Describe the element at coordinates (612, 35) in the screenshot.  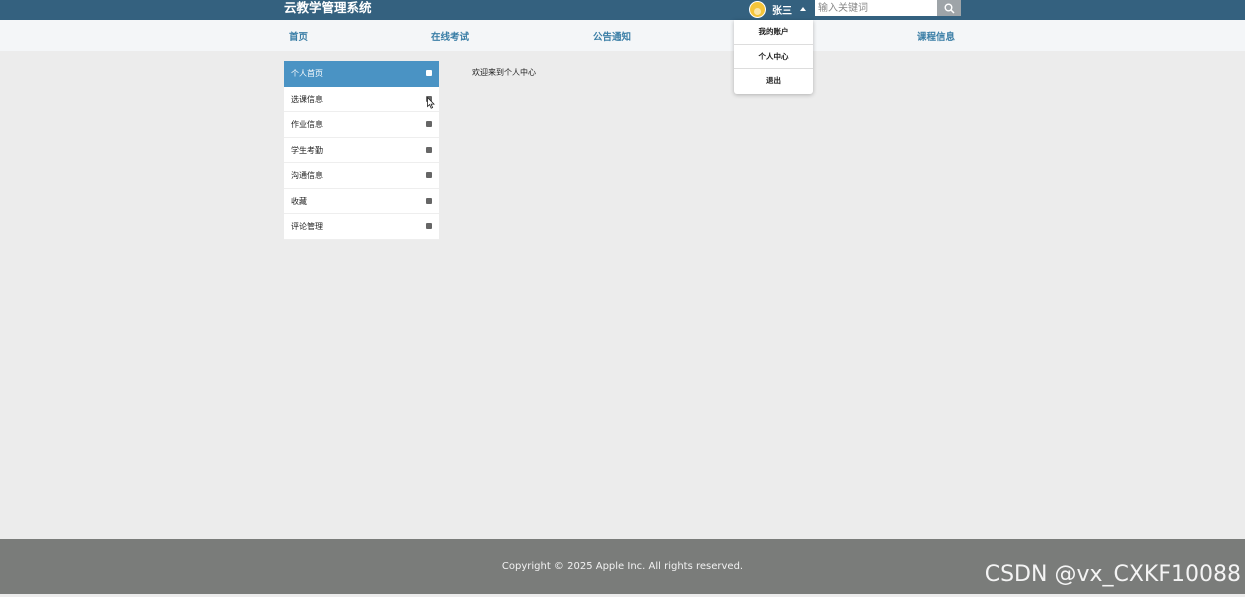
I see `nav-announcements: 公告通知` at that location.